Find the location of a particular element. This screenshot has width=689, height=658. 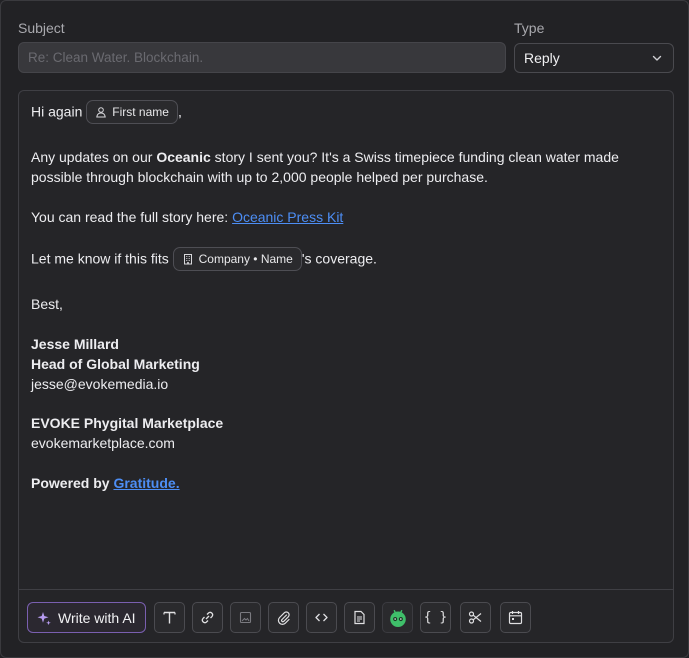

scissors-icon is located at coordinates (475, 617).